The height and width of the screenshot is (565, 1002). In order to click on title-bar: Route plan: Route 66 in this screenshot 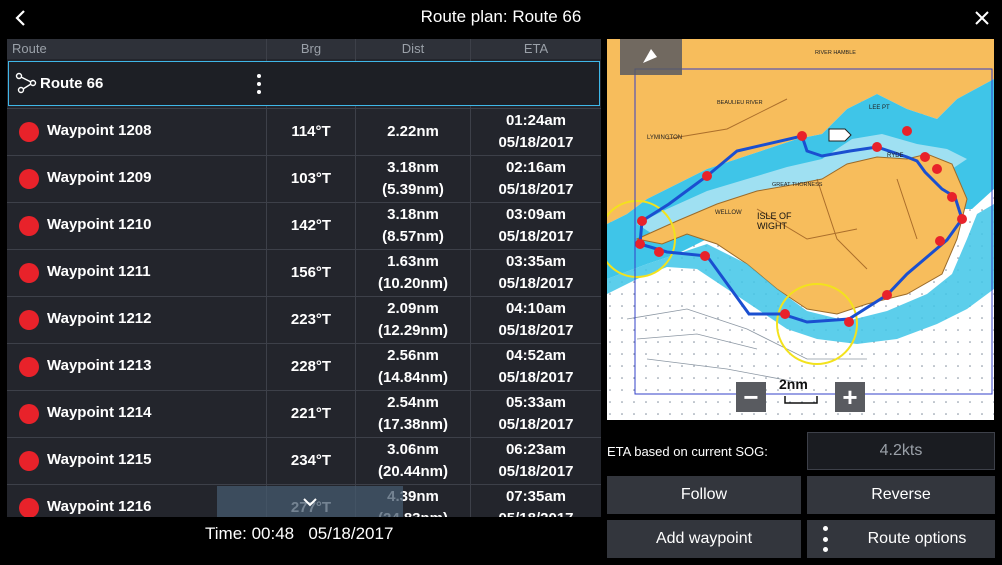, I will do `click(501, 18)`.